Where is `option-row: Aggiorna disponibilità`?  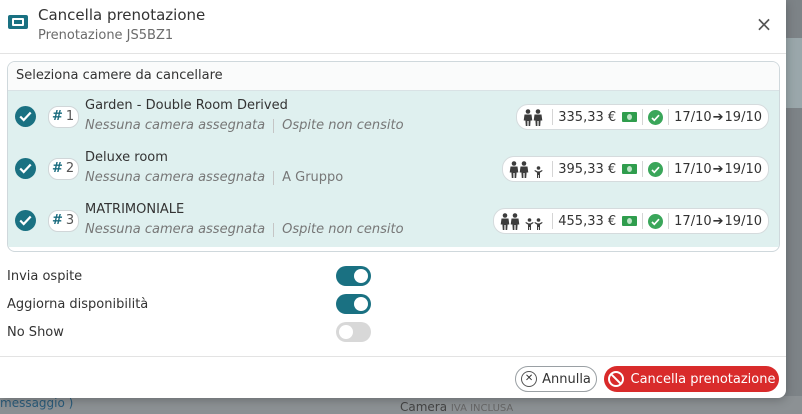 option-row: Aggiorna disponibilità is located at coordinates (197, 305).